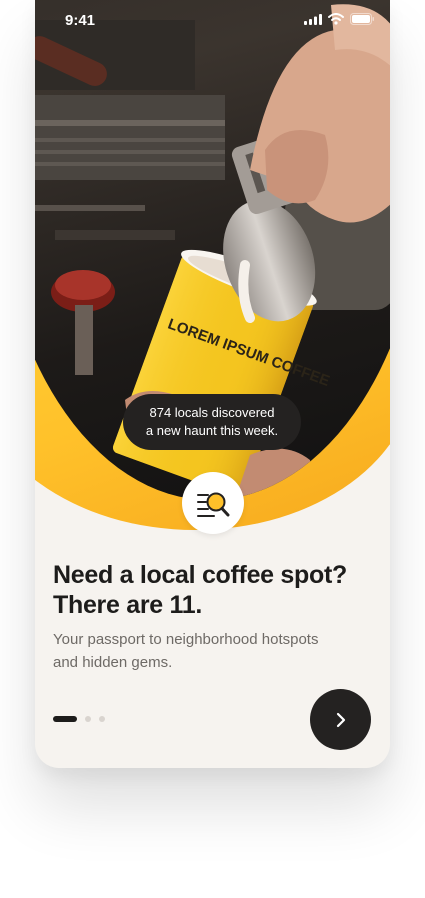 The width and height of the screenshot is (425, 898). I want to click on chevron-right-icon, so click(340, 719).